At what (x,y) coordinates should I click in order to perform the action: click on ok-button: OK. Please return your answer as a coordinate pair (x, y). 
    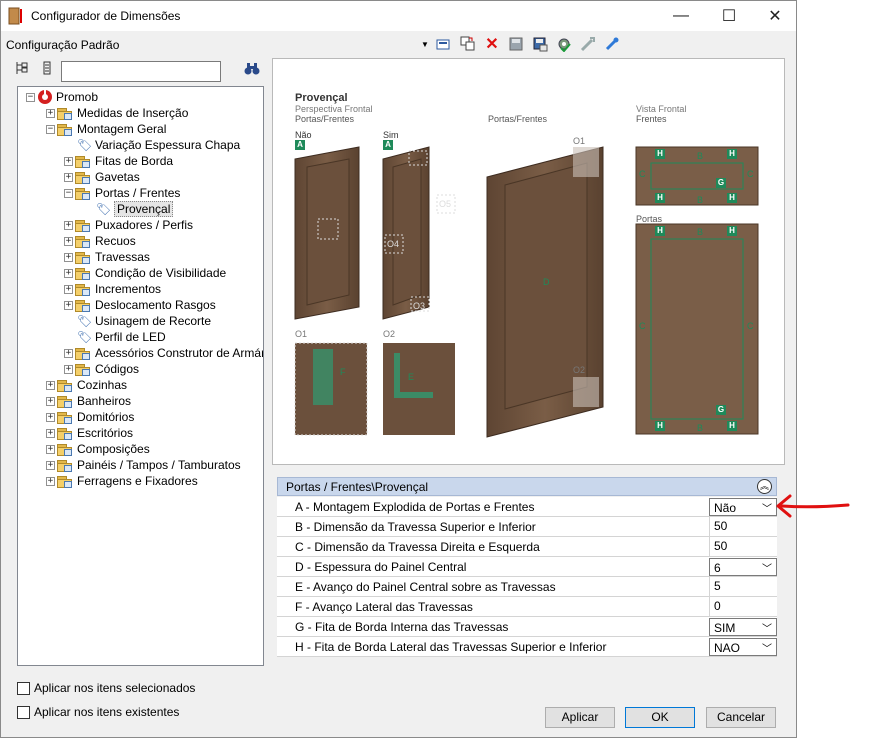
    Looking at the image, I should click on (660, 717).